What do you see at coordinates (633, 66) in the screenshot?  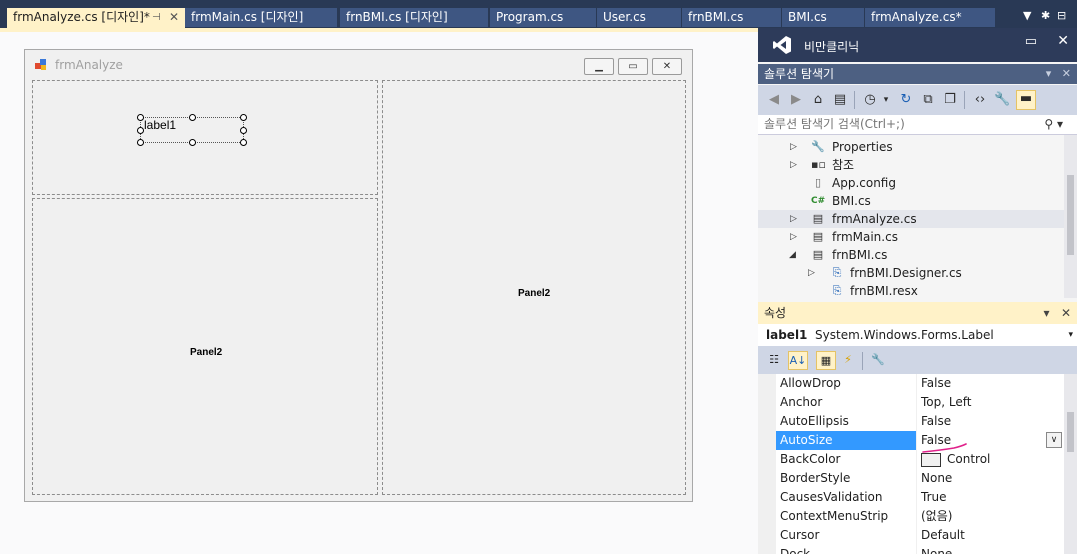 I see `maximize-button: ▭` at bounding box center [633, 66].